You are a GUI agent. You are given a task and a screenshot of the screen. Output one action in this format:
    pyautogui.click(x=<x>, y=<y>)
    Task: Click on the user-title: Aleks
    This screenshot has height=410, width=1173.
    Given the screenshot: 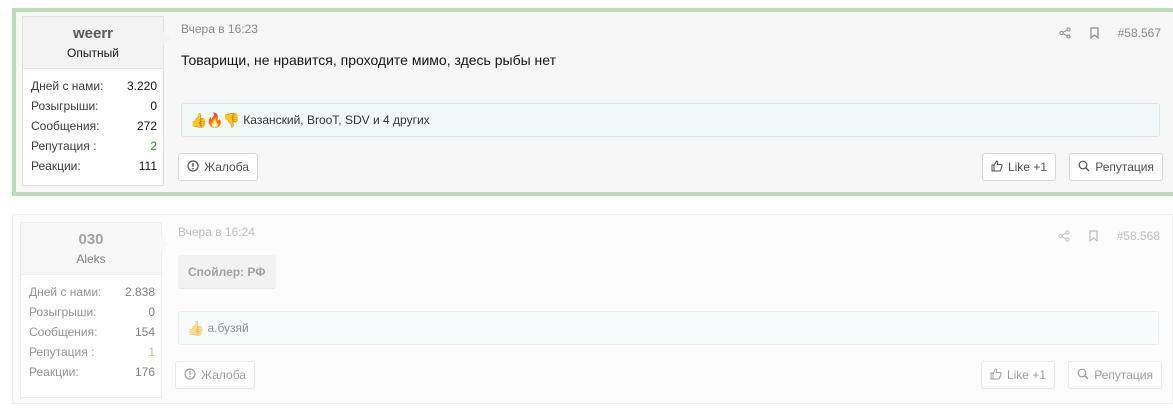 What is the action you would take?
    pyautogui.click(x=91, y=259)
    